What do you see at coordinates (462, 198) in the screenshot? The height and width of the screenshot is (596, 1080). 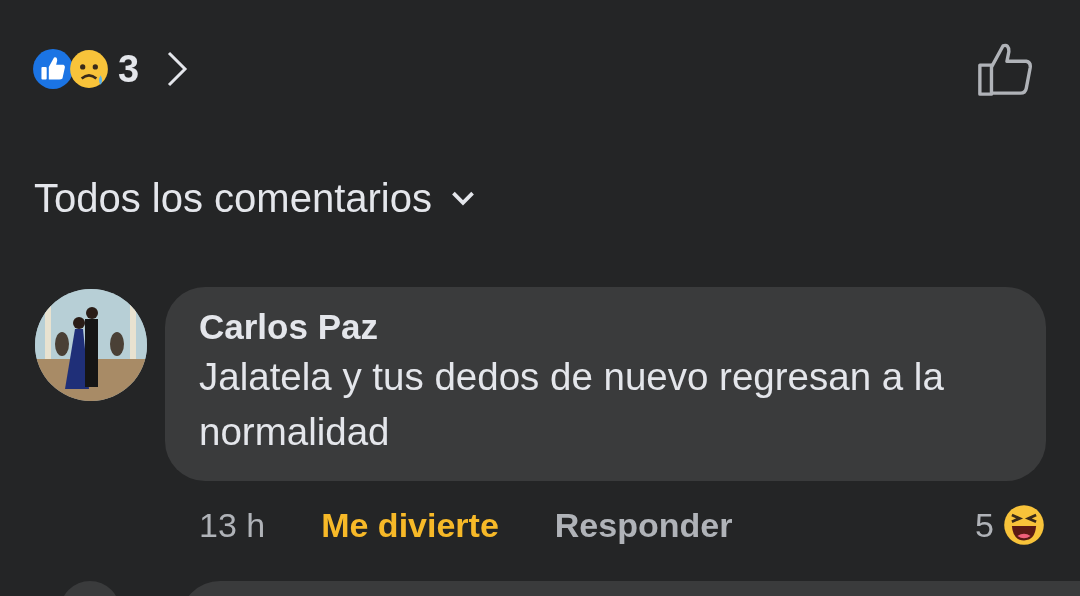 I see `caret-icon` at bounding box center [462, 198].